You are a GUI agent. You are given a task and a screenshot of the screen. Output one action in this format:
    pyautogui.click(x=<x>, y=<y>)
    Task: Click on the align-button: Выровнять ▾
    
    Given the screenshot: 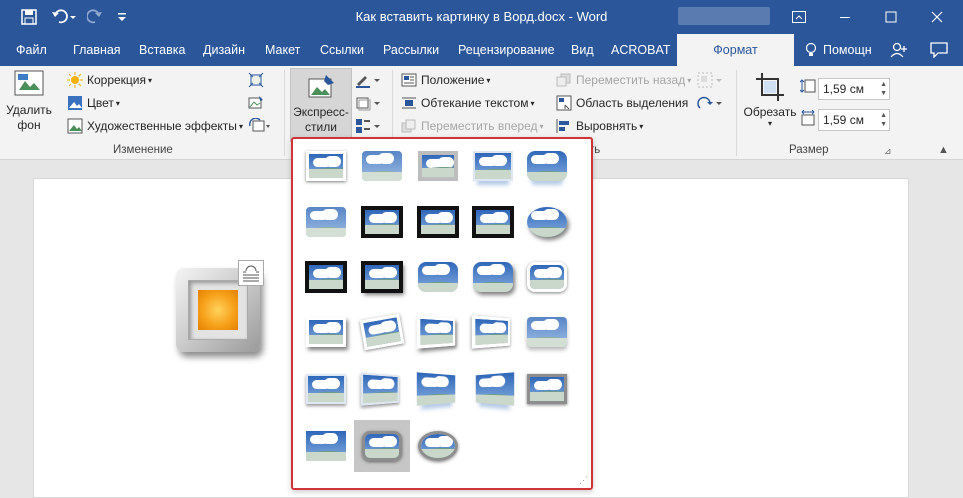 What is the action you would take?
    pyautogui.click(x=599, y=126)
    